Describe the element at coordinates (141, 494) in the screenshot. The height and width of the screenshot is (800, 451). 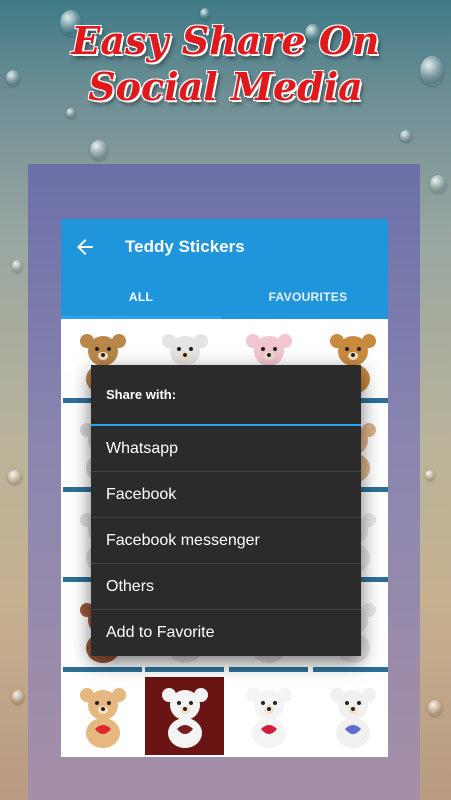
I see `option-label: Facebook` at that location.